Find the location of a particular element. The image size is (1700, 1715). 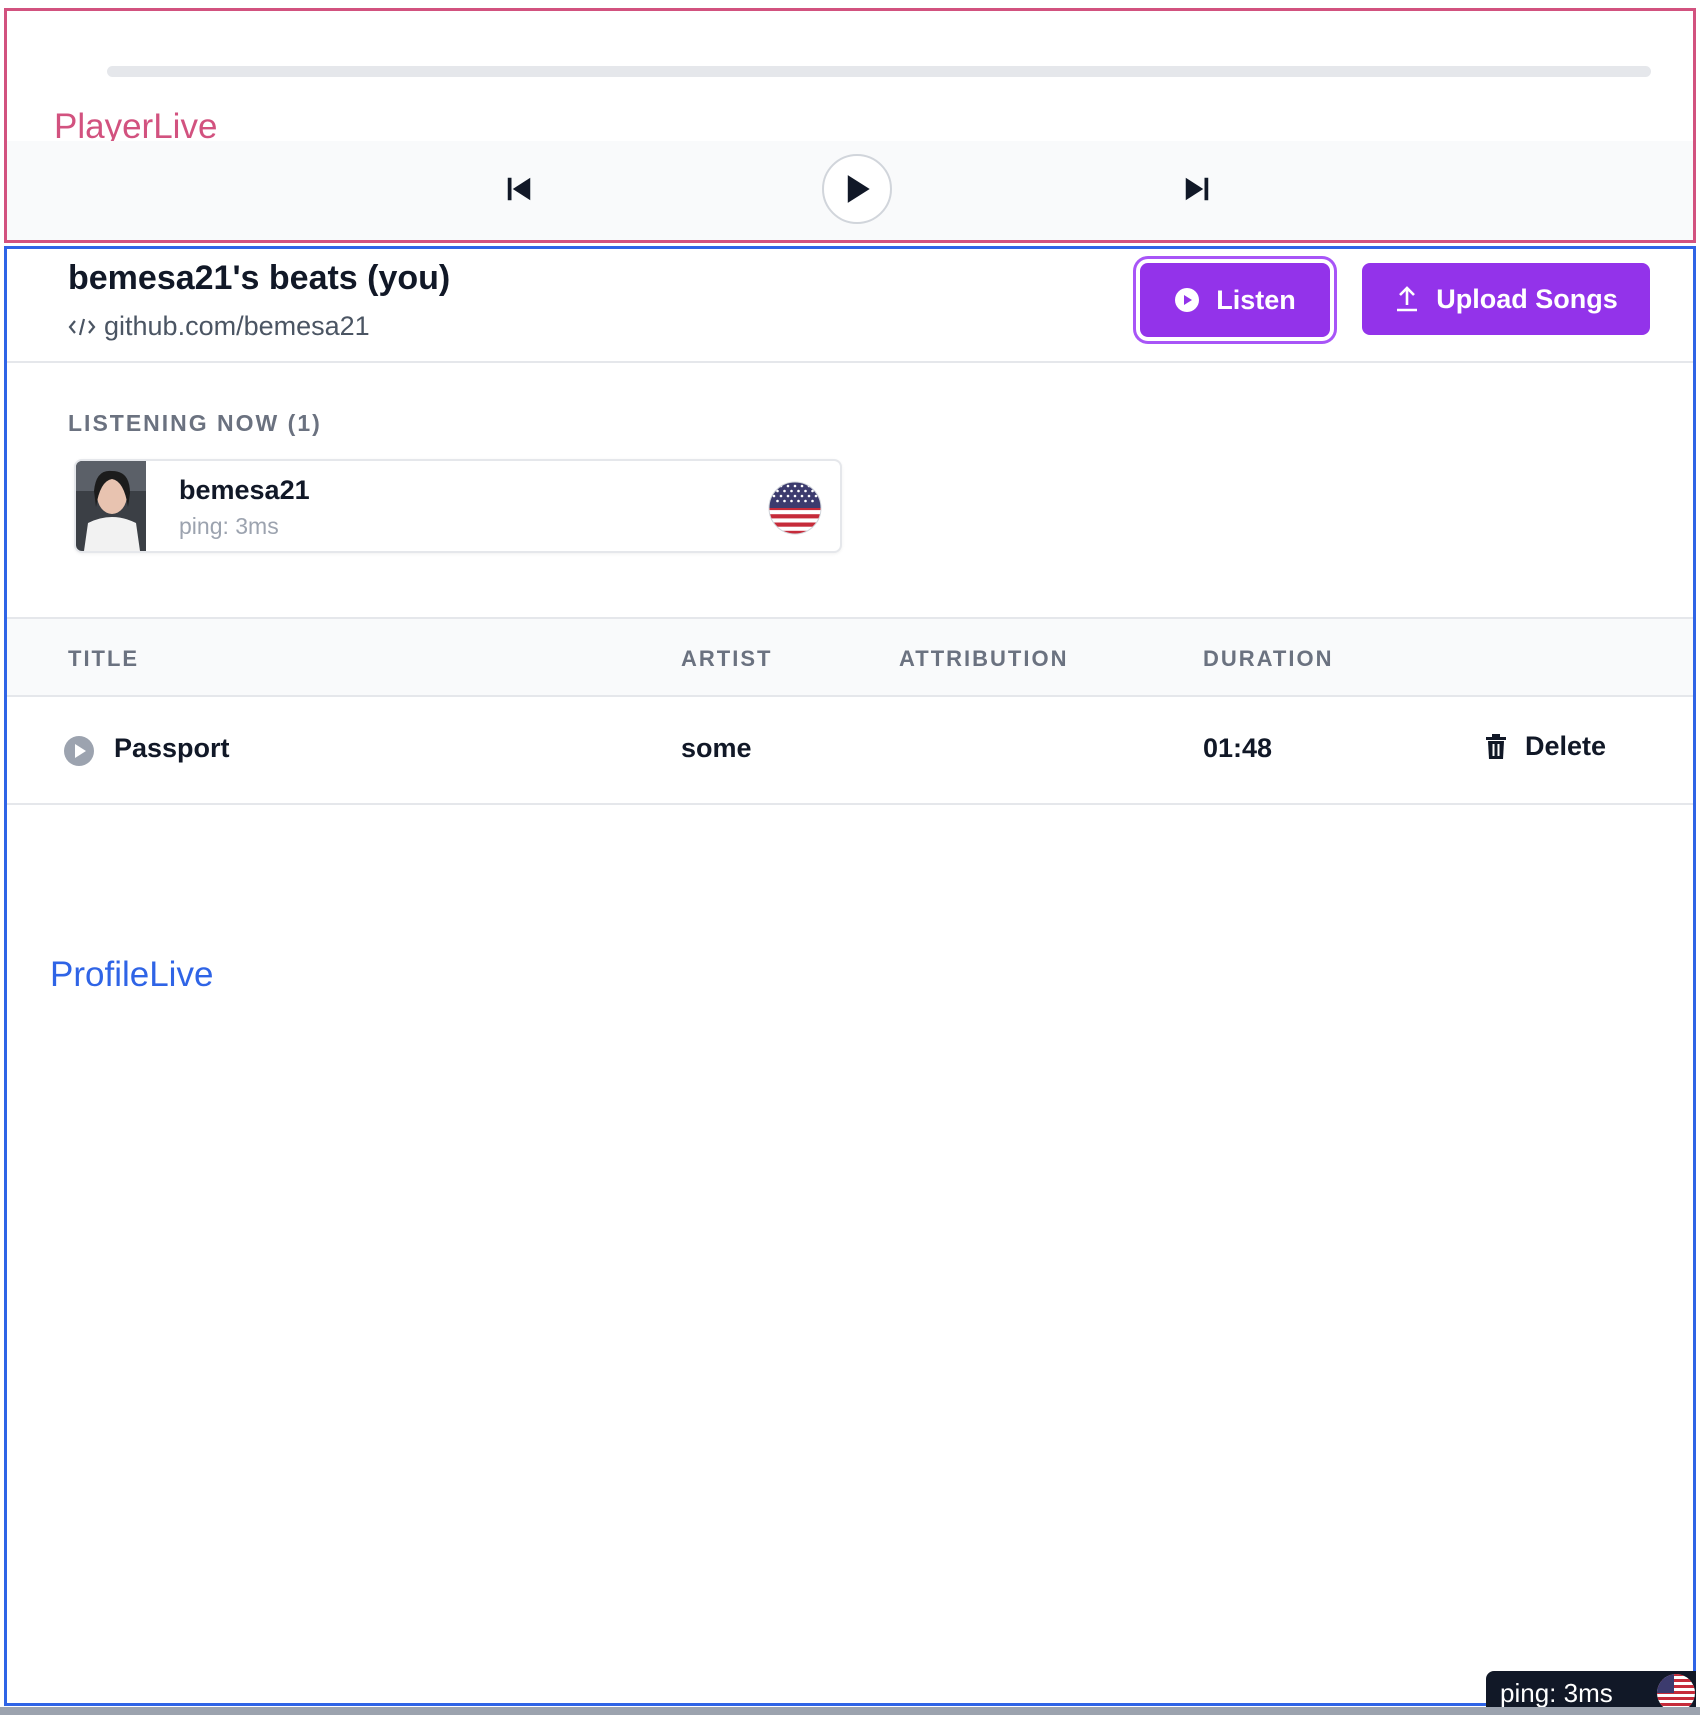

header-divider is located at coordinates (850, 362).